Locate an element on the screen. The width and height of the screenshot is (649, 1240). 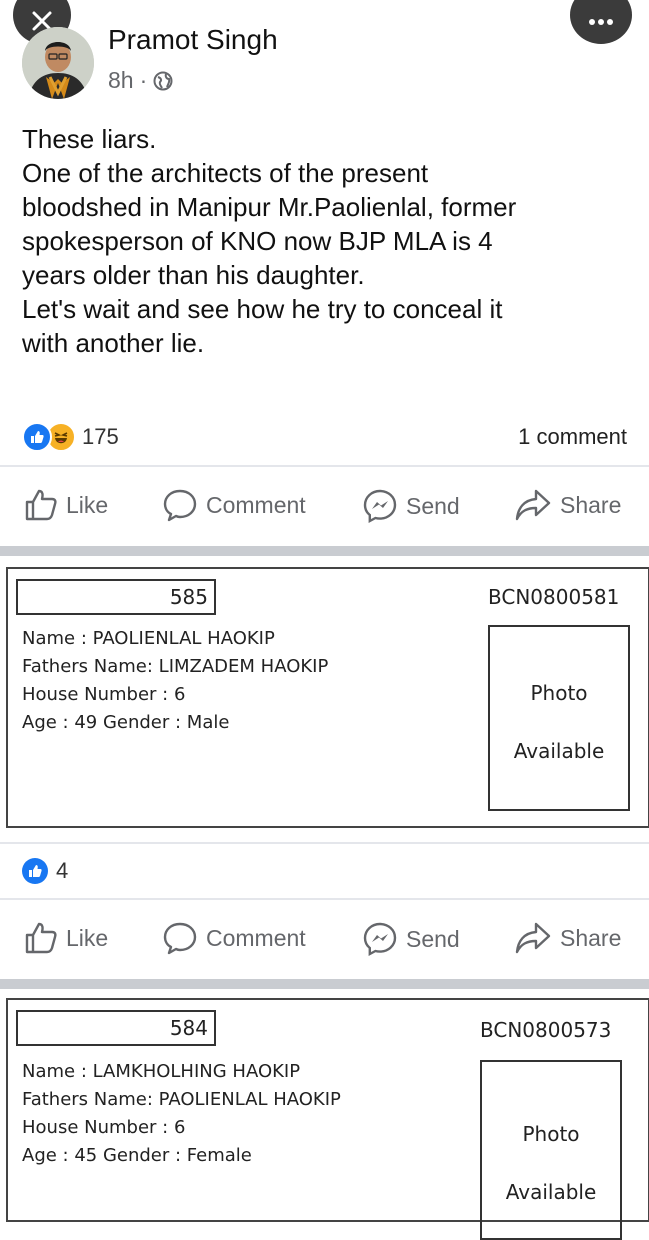
serial-number: 585 is located at coordinates (116, 597).